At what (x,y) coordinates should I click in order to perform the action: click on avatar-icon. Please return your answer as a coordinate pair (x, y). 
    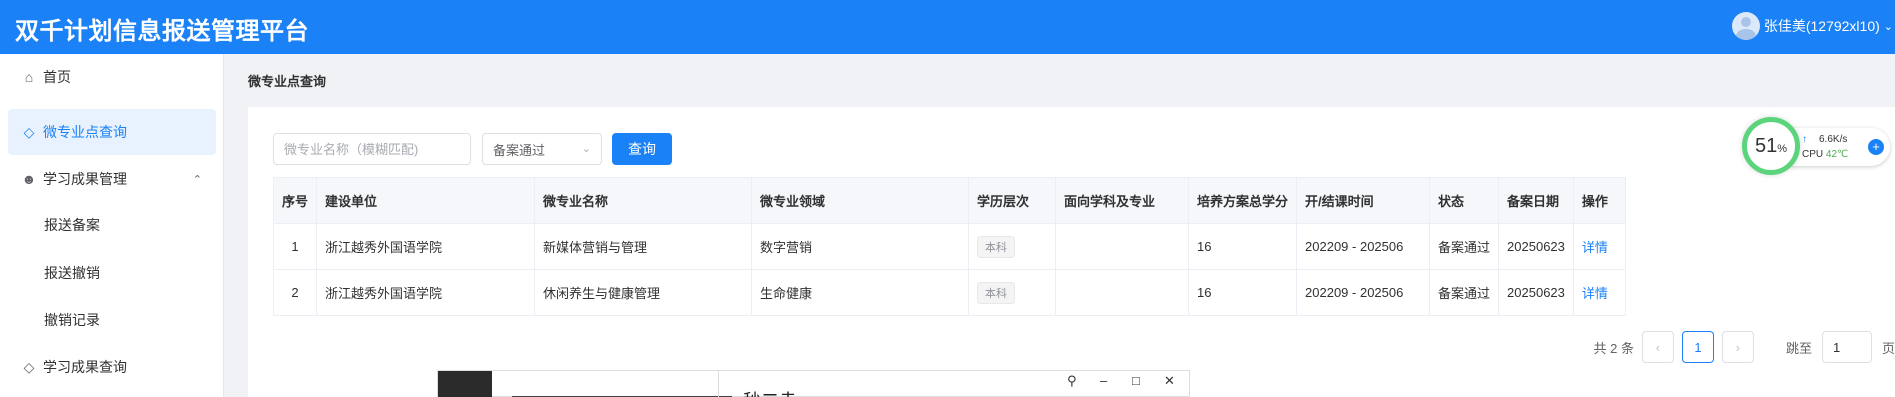
    Looking at the image, I should click on (1745, 26).